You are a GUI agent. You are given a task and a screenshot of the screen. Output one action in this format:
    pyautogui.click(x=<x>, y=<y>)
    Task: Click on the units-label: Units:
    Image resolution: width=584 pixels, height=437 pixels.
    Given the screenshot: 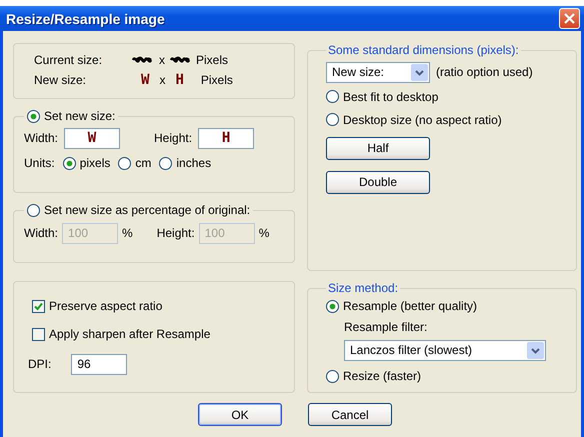 What is the action you would take?
    pyautogui.click(x=39, y=163)
    